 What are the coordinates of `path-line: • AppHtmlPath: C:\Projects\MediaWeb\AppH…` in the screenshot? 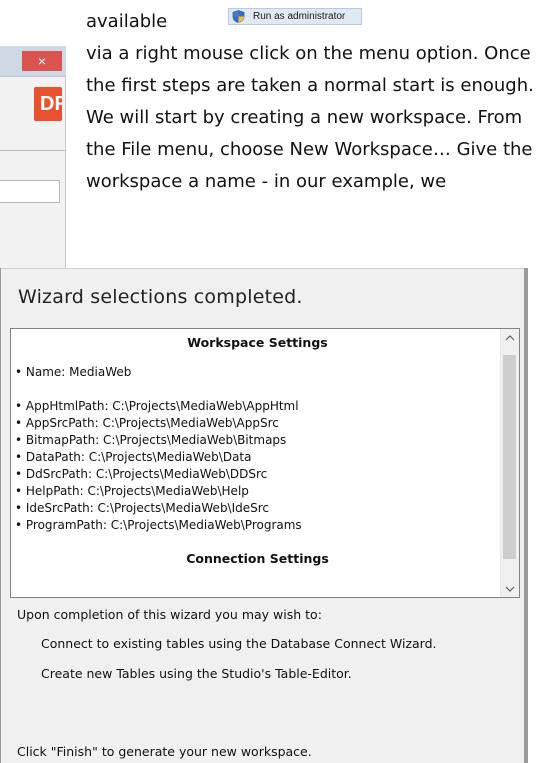 It's located at (157, 406).